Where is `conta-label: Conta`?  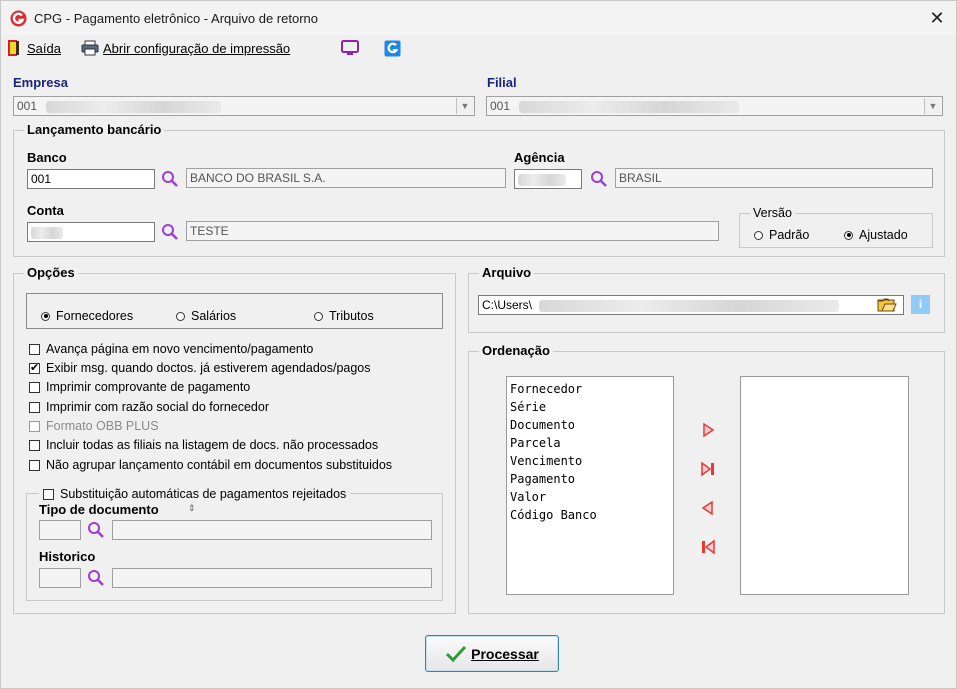 conta-label: Conta is located at coordinates (45, 210).